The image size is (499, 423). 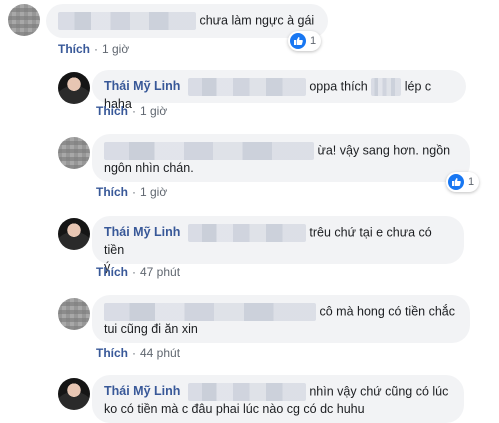 I want to click on comment-text: chưa làm ngực à gái, so click(x=257, y=20).